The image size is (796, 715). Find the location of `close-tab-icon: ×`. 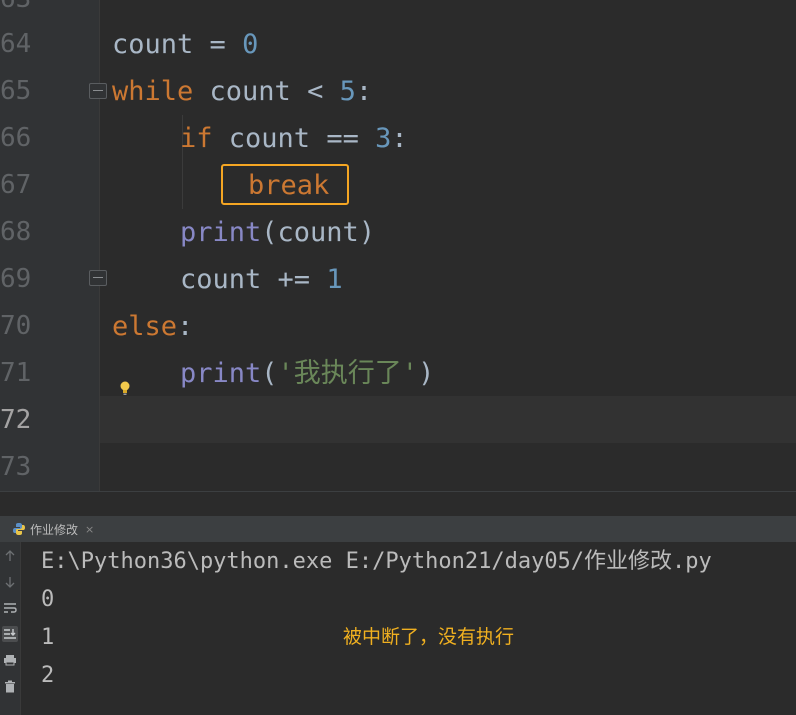

close-tab-icon: × is located at coordinates (89, 529).